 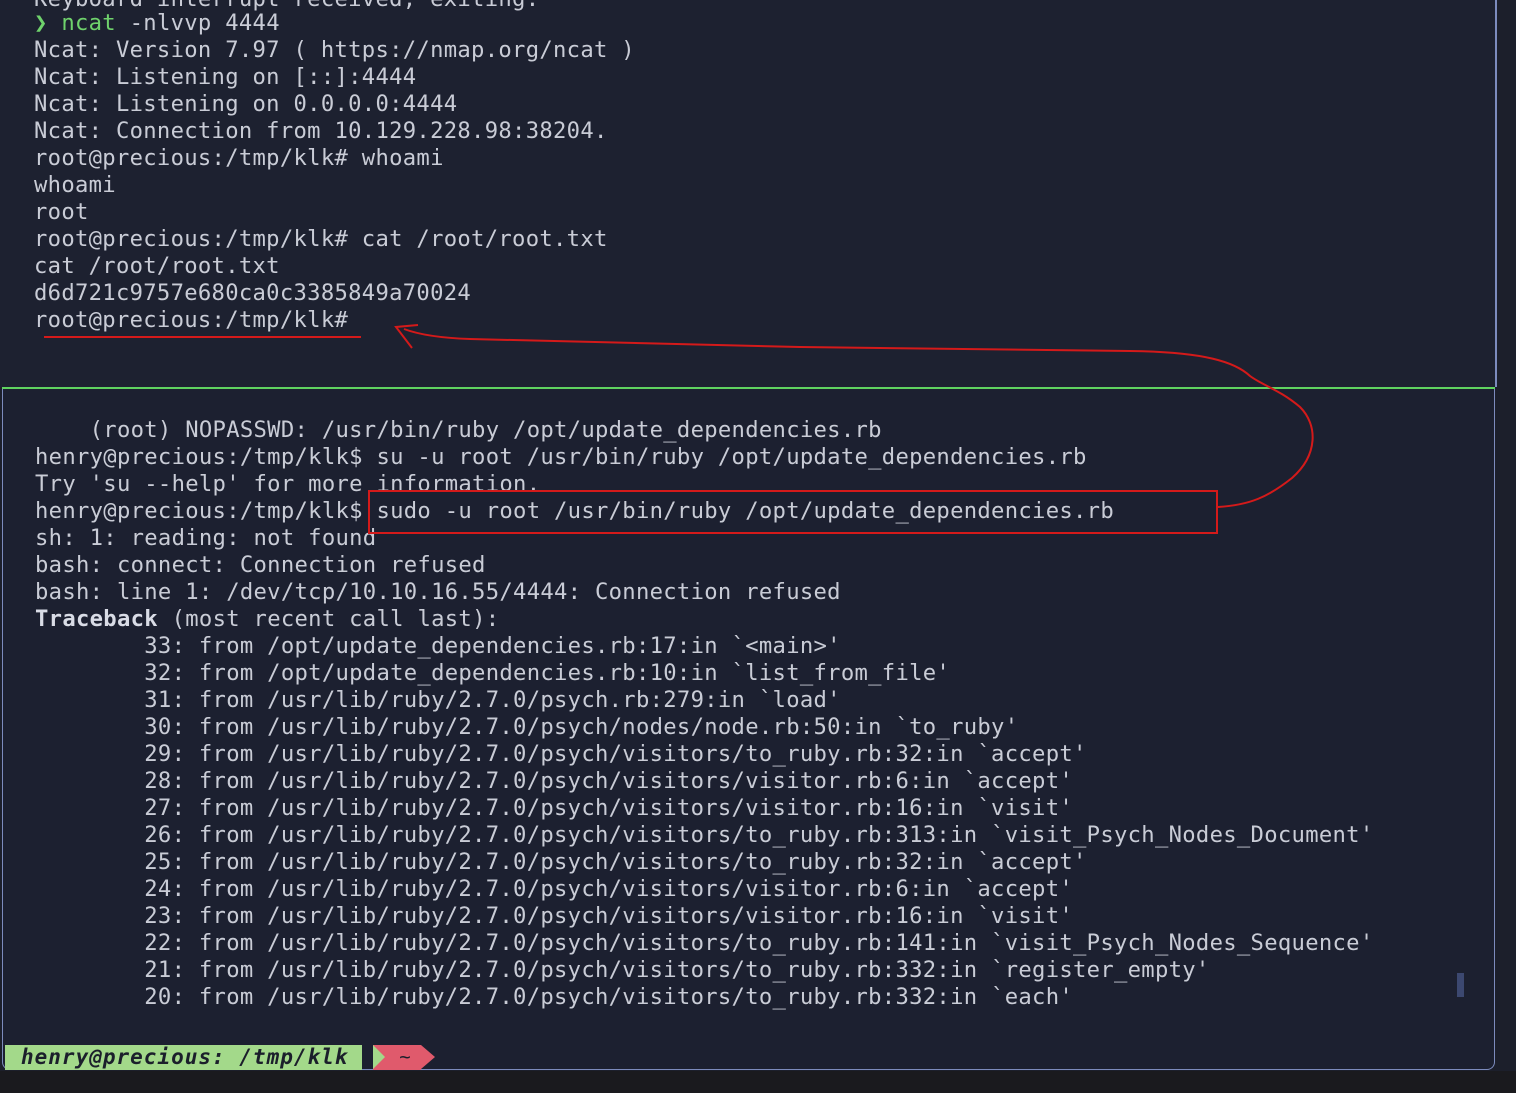 What do you see at coordinates (48, 23) in the screenshot?
I see `prompt-chevron-icon: ❯` at bounding box center [48, 23].